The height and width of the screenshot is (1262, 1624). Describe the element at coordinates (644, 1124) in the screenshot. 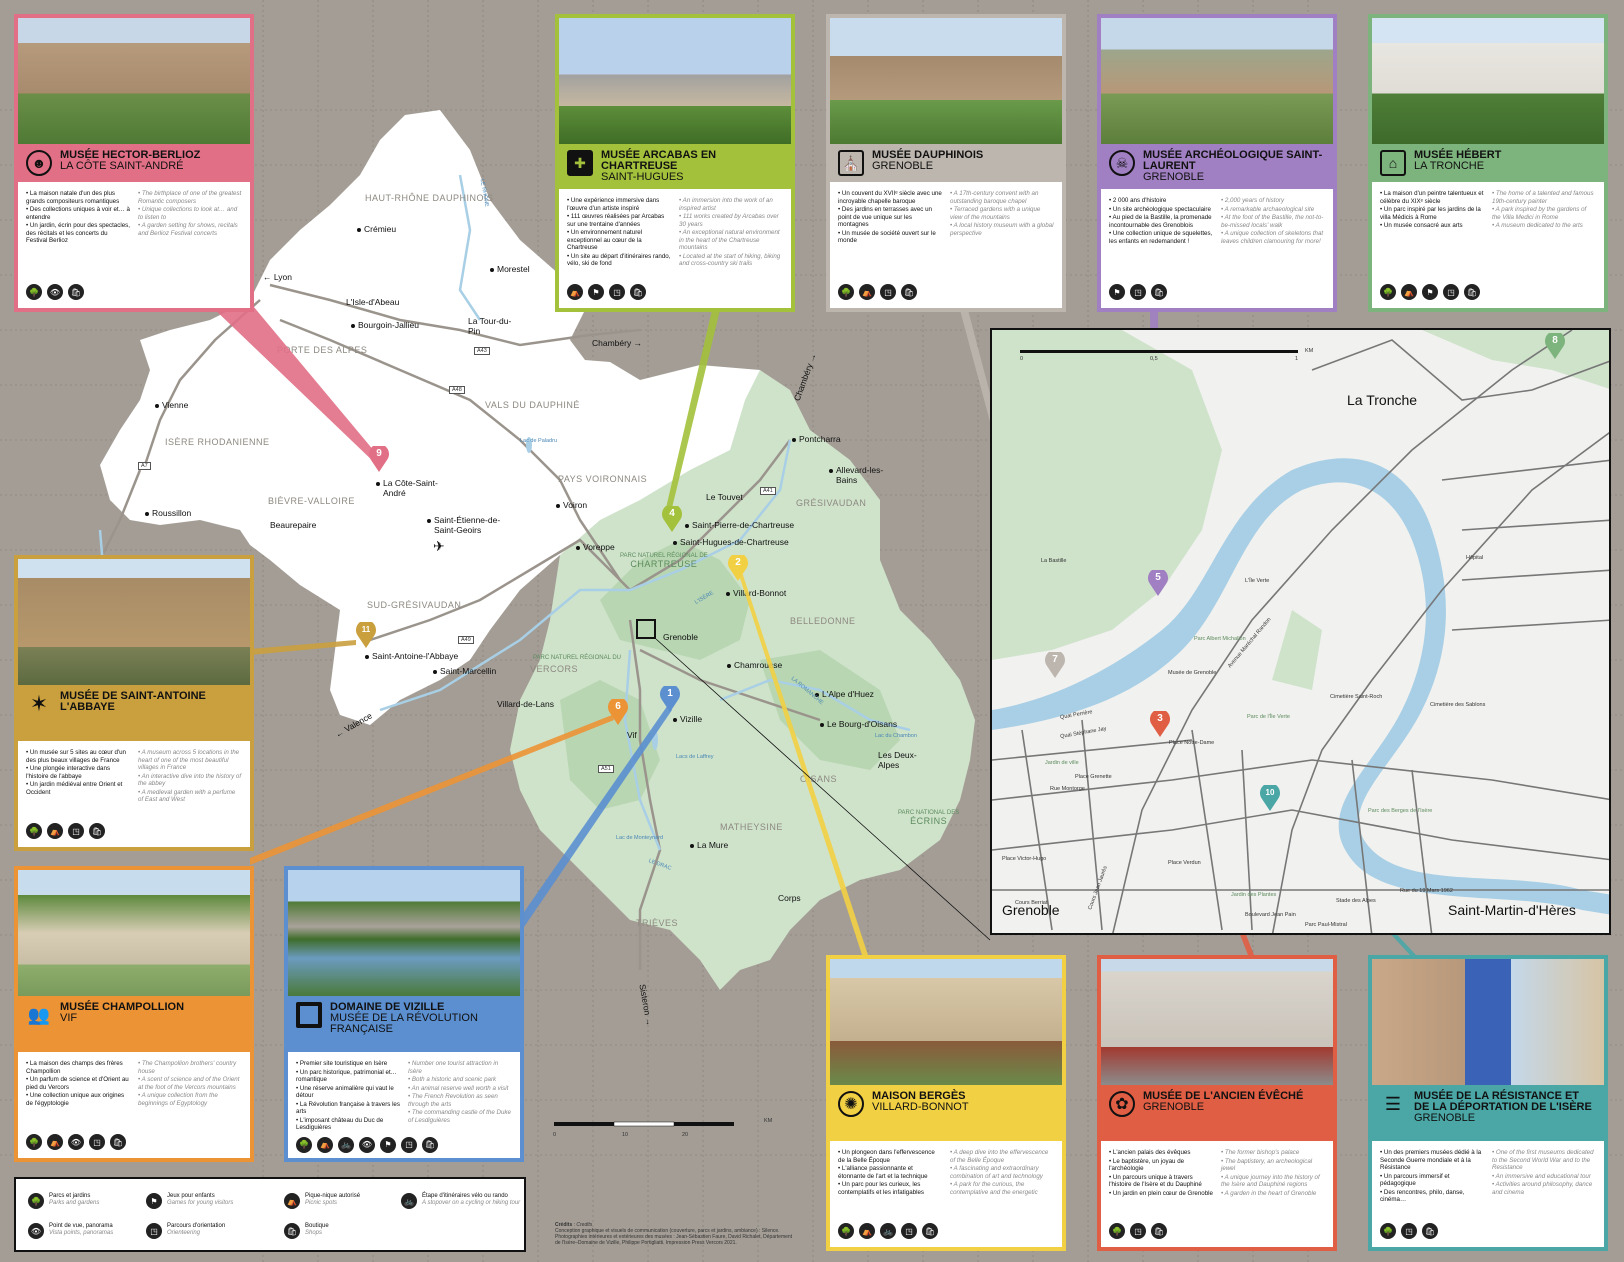

I see `map-scale` at that location.